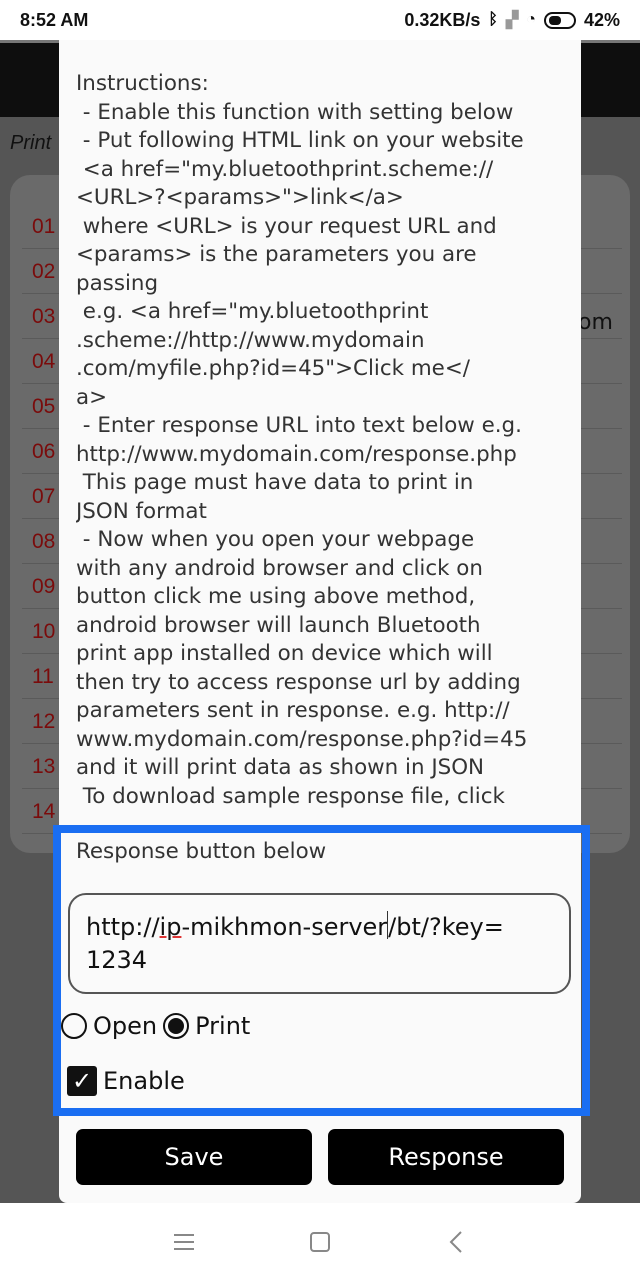 The width and height of the screenshot is (640, 1280). Describe the element at coordinates (531, 19) in the screenshot. I see `wifi-icon: ◔` at that location.